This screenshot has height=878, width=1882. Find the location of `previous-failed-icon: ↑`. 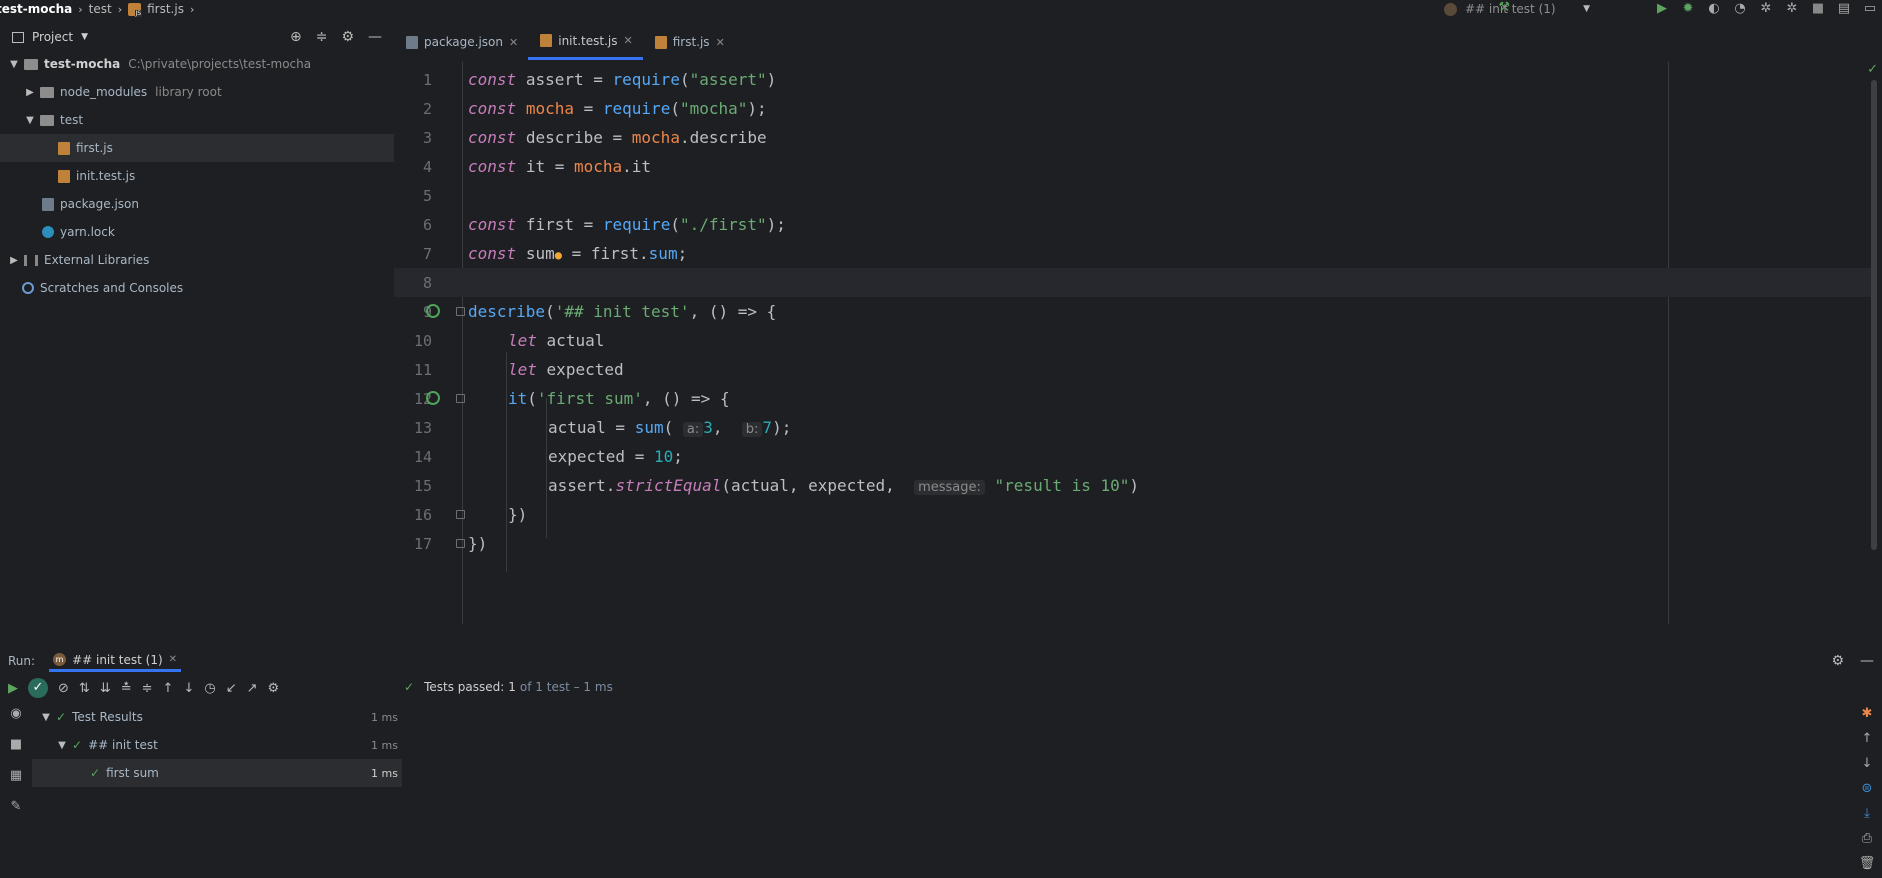

previous-failed-icon: ↑ is located at coordinates (168, 688).